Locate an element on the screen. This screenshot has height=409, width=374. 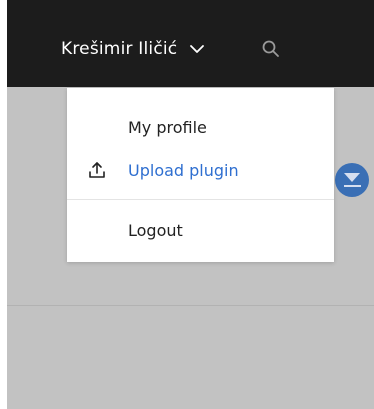
chevron-down-icon is located at coordinates (197, 49).